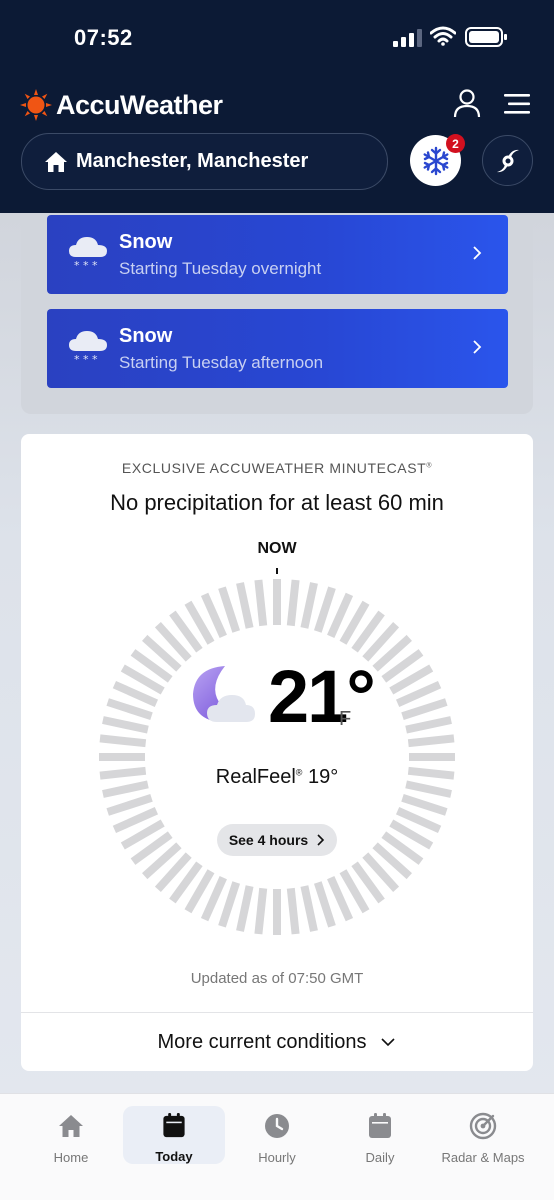 Image resolution: width=554 pixels, height=1200 pixels. Describe the element at coordinates (277, 1126) in the screenshot. I see `clock-icon` at that location.